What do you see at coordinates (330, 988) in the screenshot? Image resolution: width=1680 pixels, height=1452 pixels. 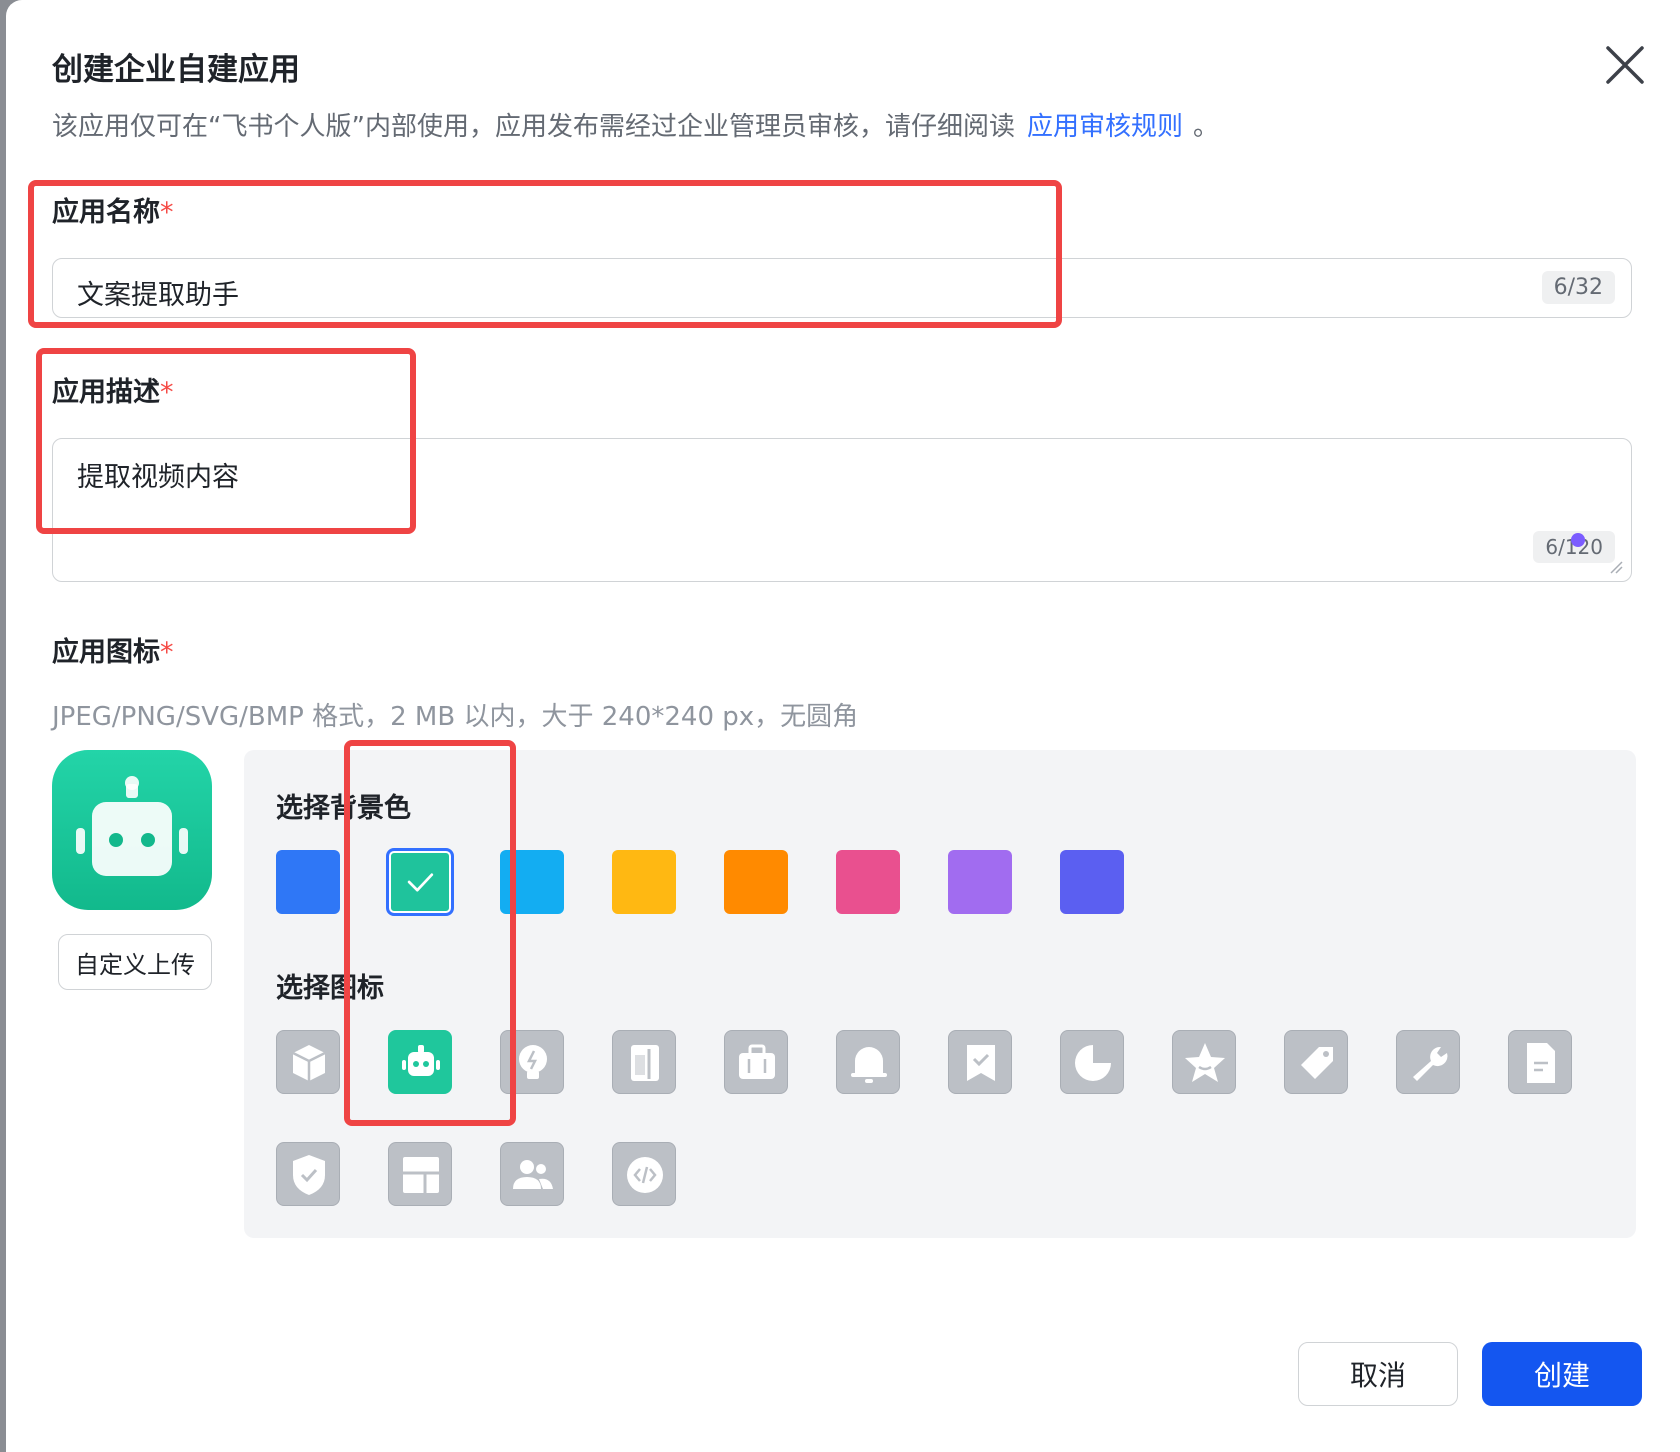 I see `icon-select-title: 选择图标` at bounding box center [330, 988].